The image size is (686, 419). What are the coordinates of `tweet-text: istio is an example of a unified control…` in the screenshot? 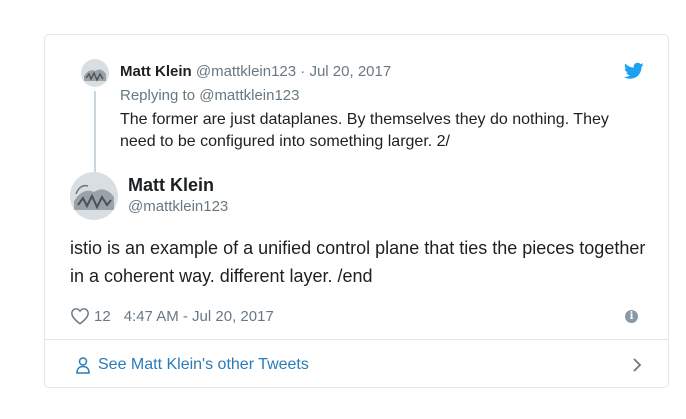 It's located at (358, 262).